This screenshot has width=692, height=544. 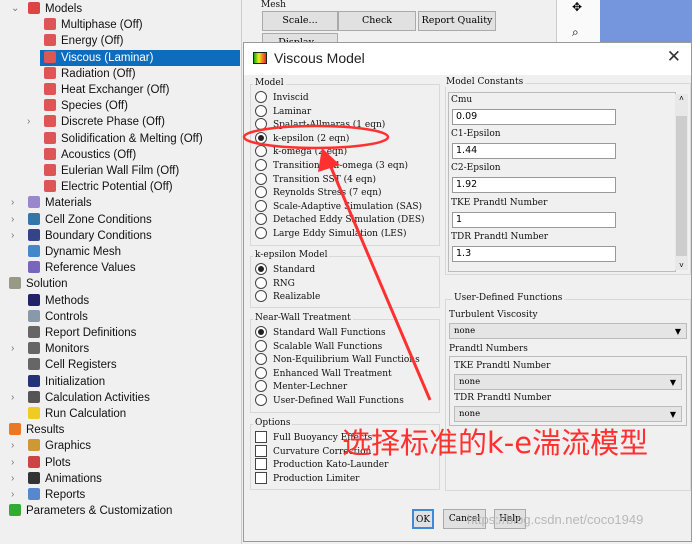 What do you see at coordinates (495, 443) in the screenshot?
I see `annotation-text: 选择标准的k-e湍流模型` at bounding box center [495, 443].